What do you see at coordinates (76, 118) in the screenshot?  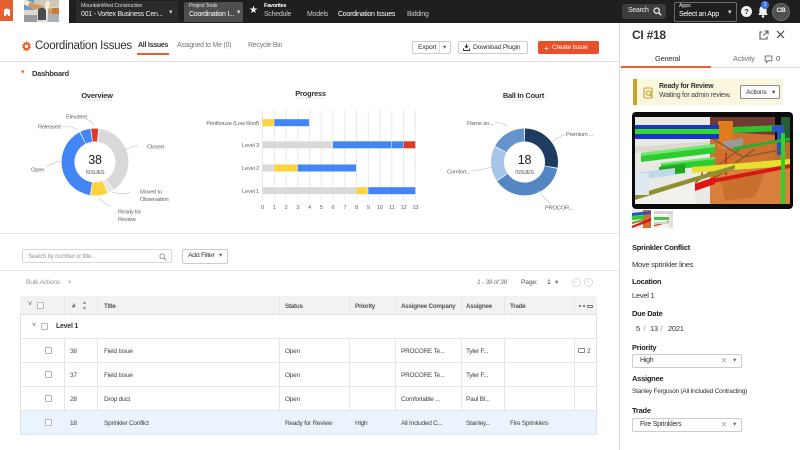 I see `svg-text: Elevated` at bounding box center [76, 118].